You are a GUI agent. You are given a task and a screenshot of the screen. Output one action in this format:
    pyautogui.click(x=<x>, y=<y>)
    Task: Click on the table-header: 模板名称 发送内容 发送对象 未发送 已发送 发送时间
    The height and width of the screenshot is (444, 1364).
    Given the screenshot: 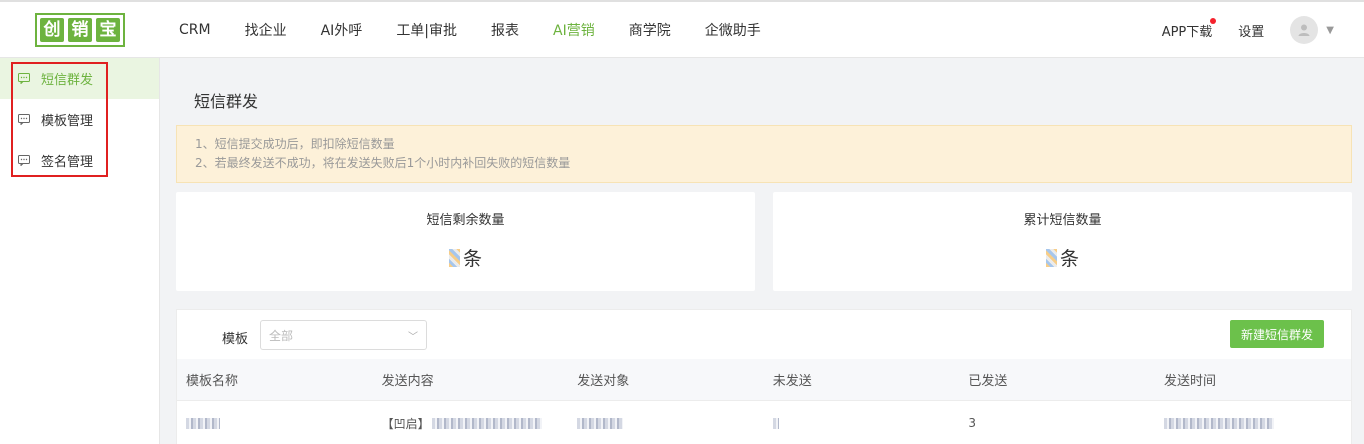 What is the action you would take?
    pyautogui.click(x=764, y=380)
    